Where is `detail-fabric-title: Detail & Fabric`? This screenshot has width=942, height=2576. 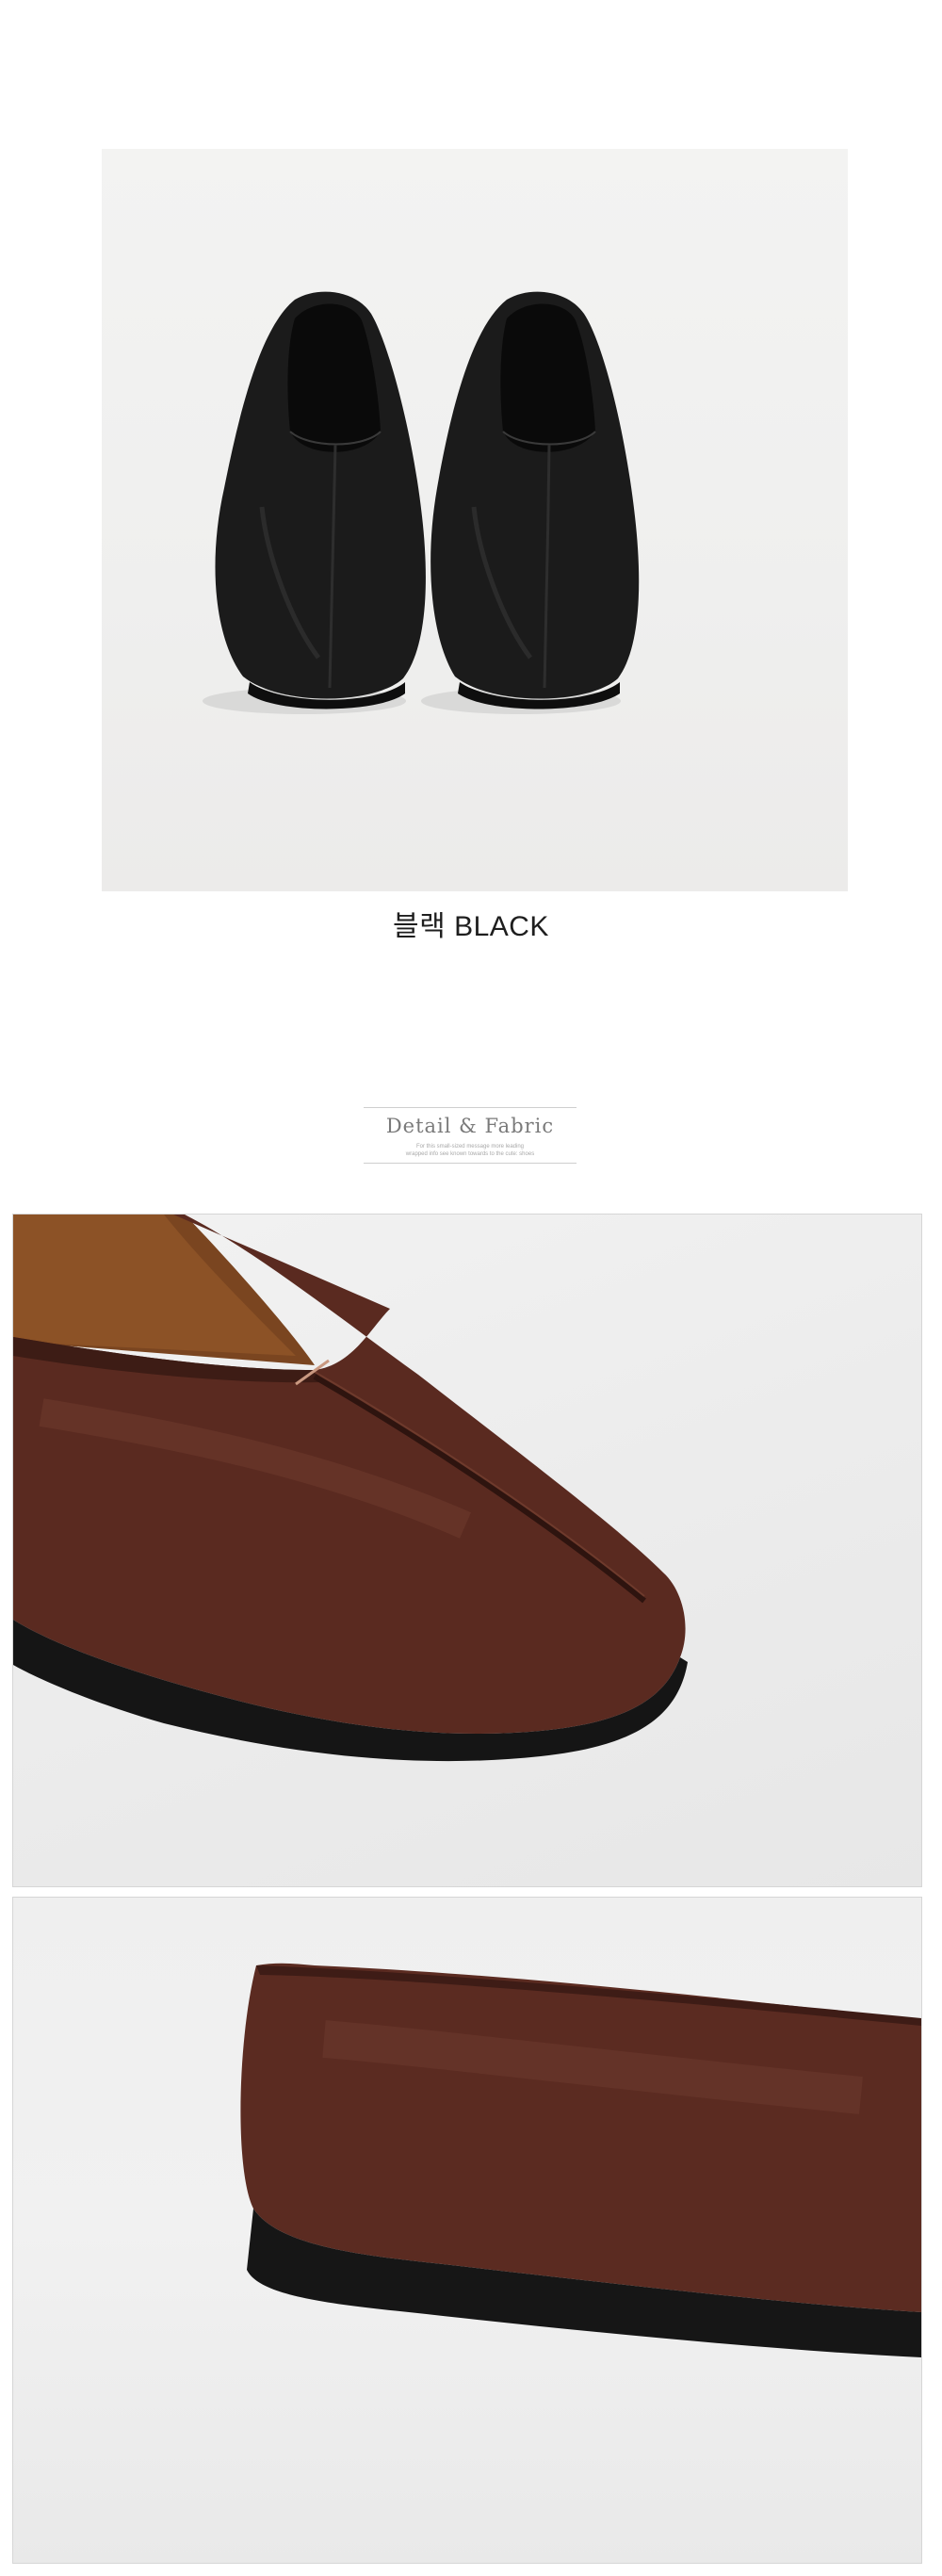
detail-fabric-title: Detail & Fabric is located at coordinates (470, 1126).